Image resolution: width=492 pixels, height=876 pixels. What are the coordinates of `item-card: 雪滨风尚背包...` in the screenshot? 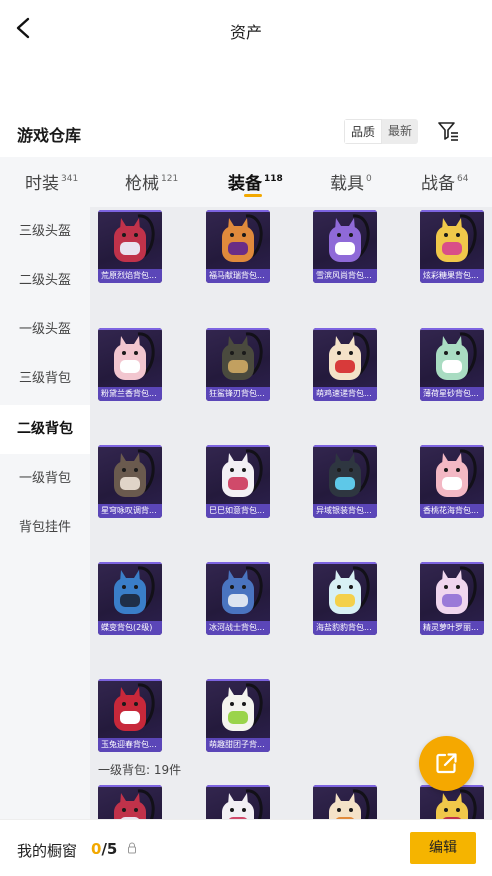 It's located at (345, 246).